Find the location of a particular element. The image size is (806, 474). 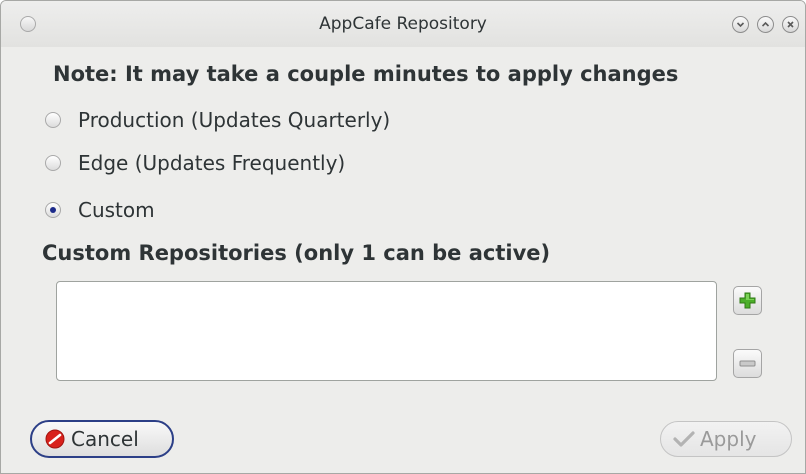

radio-production-label: Production (Updates Quarterly) is located at coordinates (234, 120).